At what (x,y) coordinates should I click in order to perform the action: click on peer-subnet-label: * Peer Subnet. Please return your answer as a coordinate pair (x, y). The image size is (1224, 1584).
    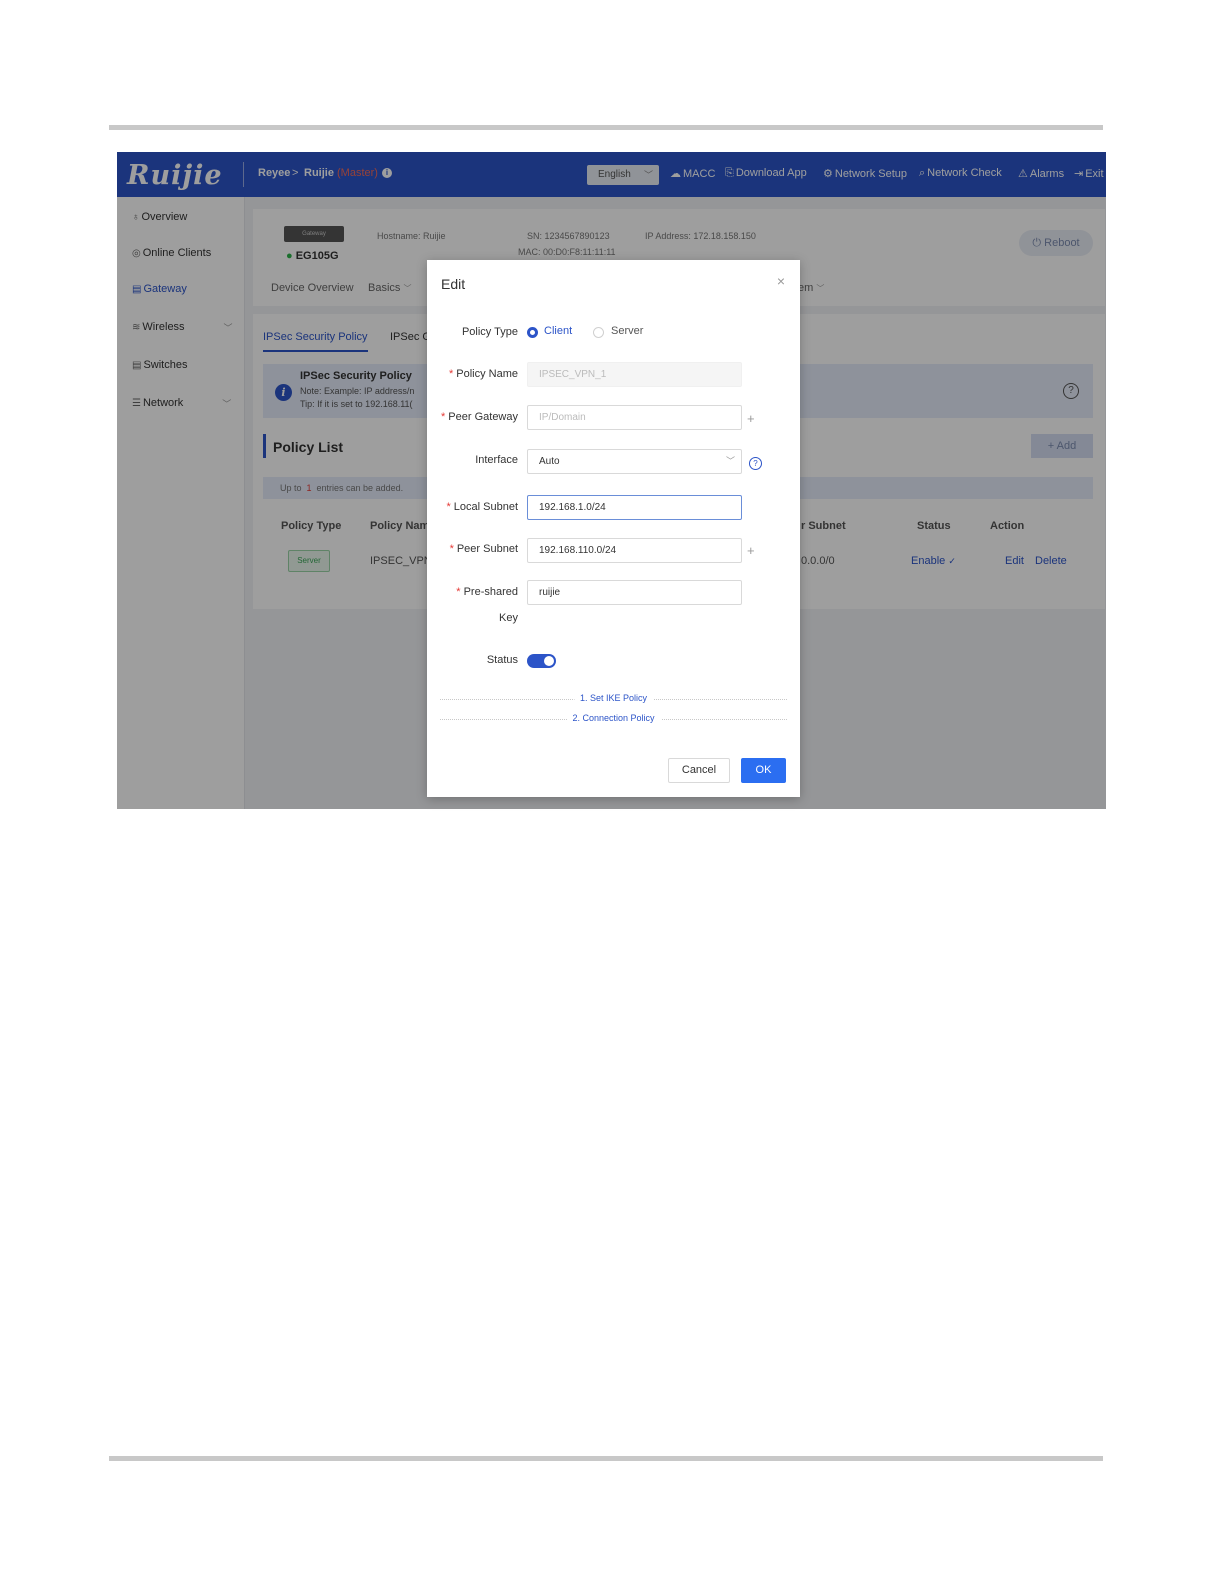
    Looking at the image, I should click on (483, 549).